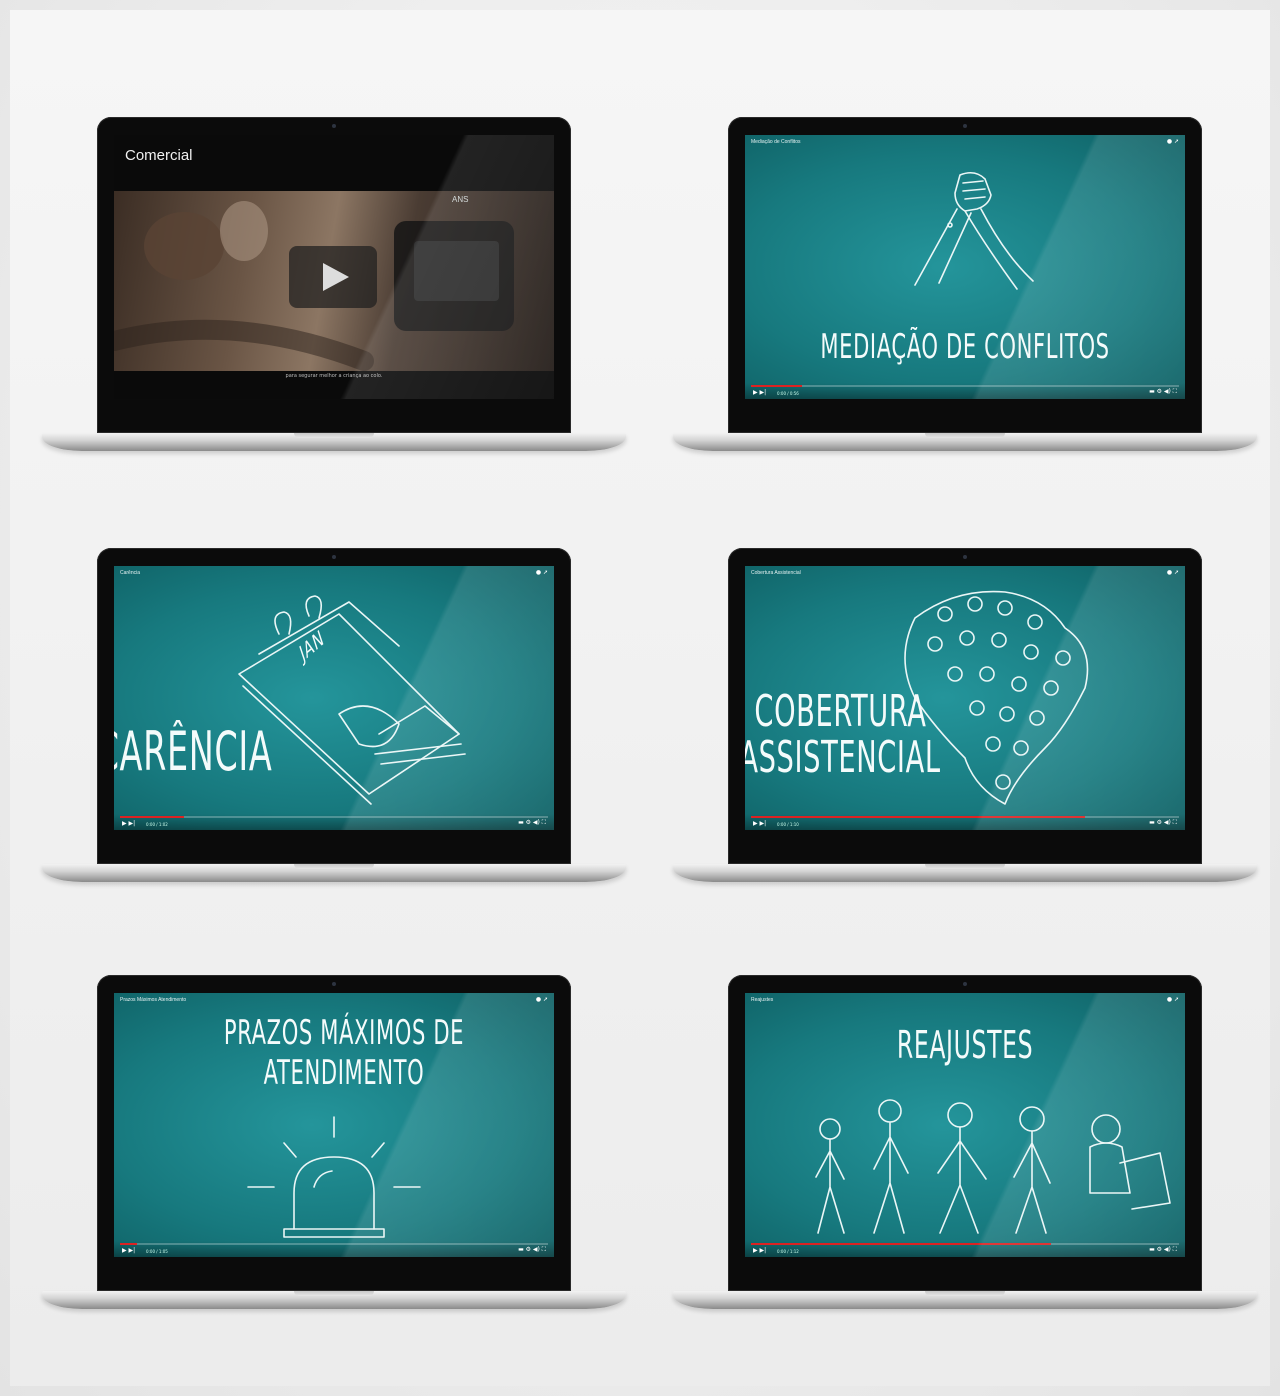 This screenshot has width=1280, height=1396. Describe the element at coordinates (965, 347) in the screenshot. I see `video-headline: MEDIAÇÃO DE CONFLITOS` at that location.